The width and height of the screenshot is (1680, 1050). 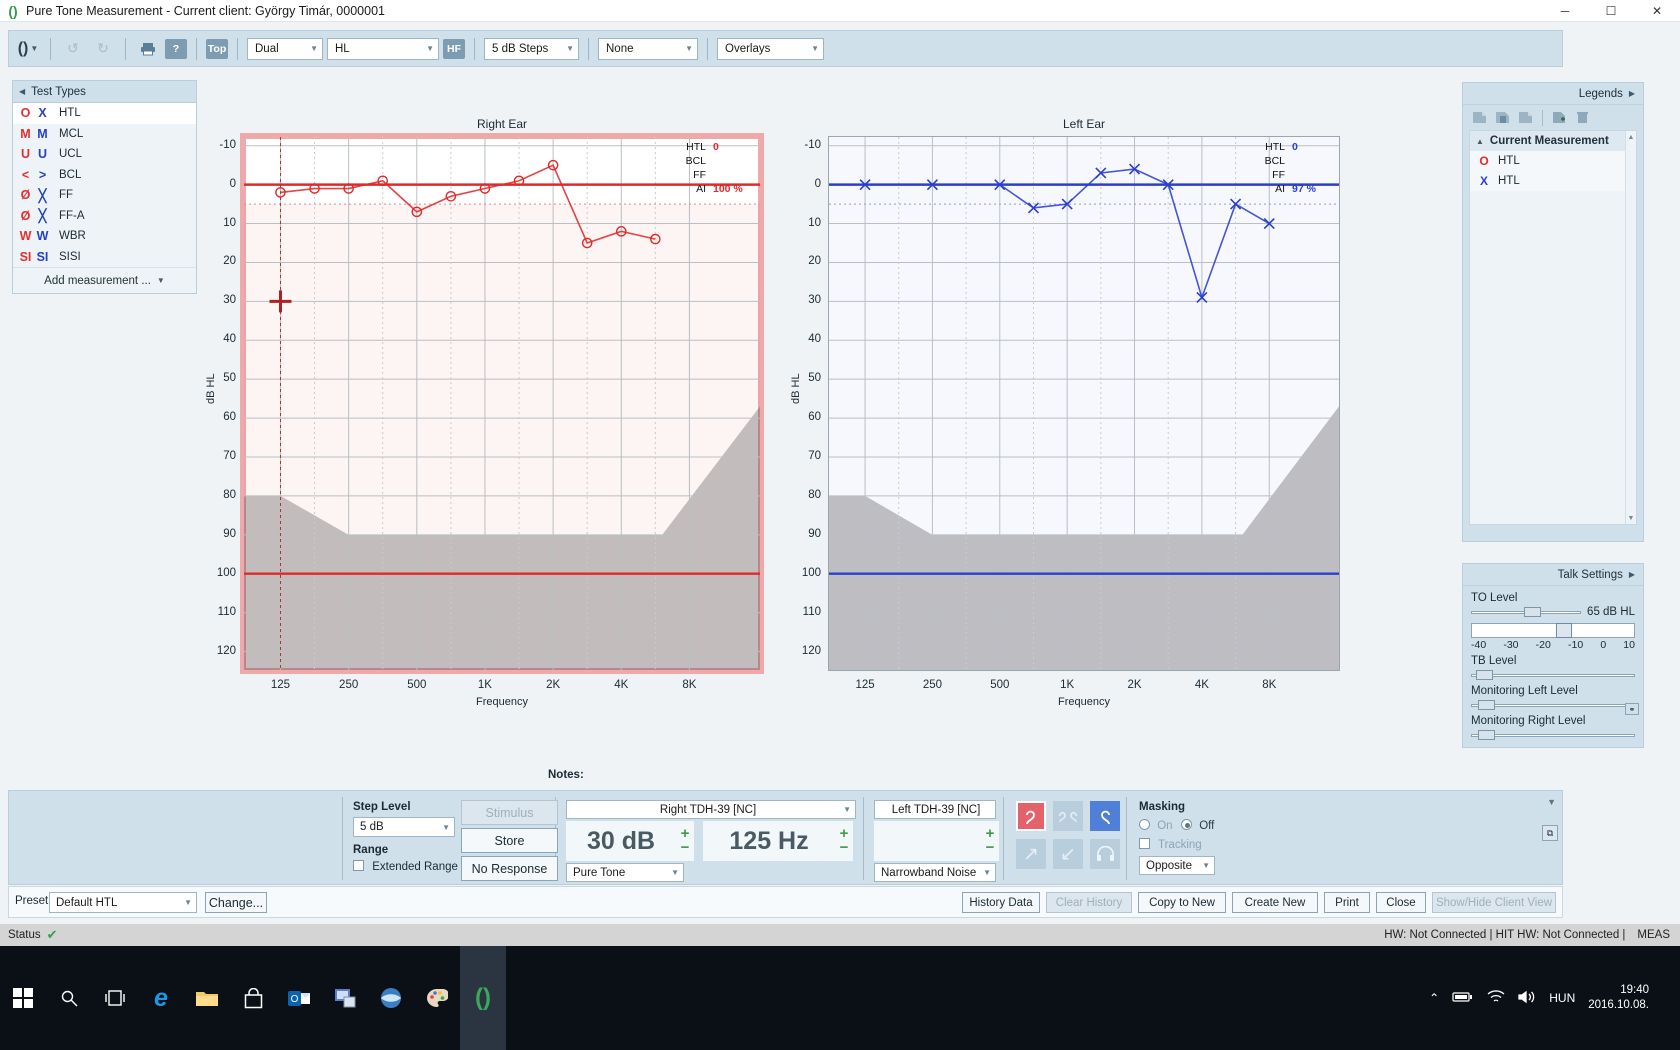 What do you see at coordinates (1170, 844) in the screenshot?
I see `tracking-checkbox: Tracking` at bounding box center [1170, 844].